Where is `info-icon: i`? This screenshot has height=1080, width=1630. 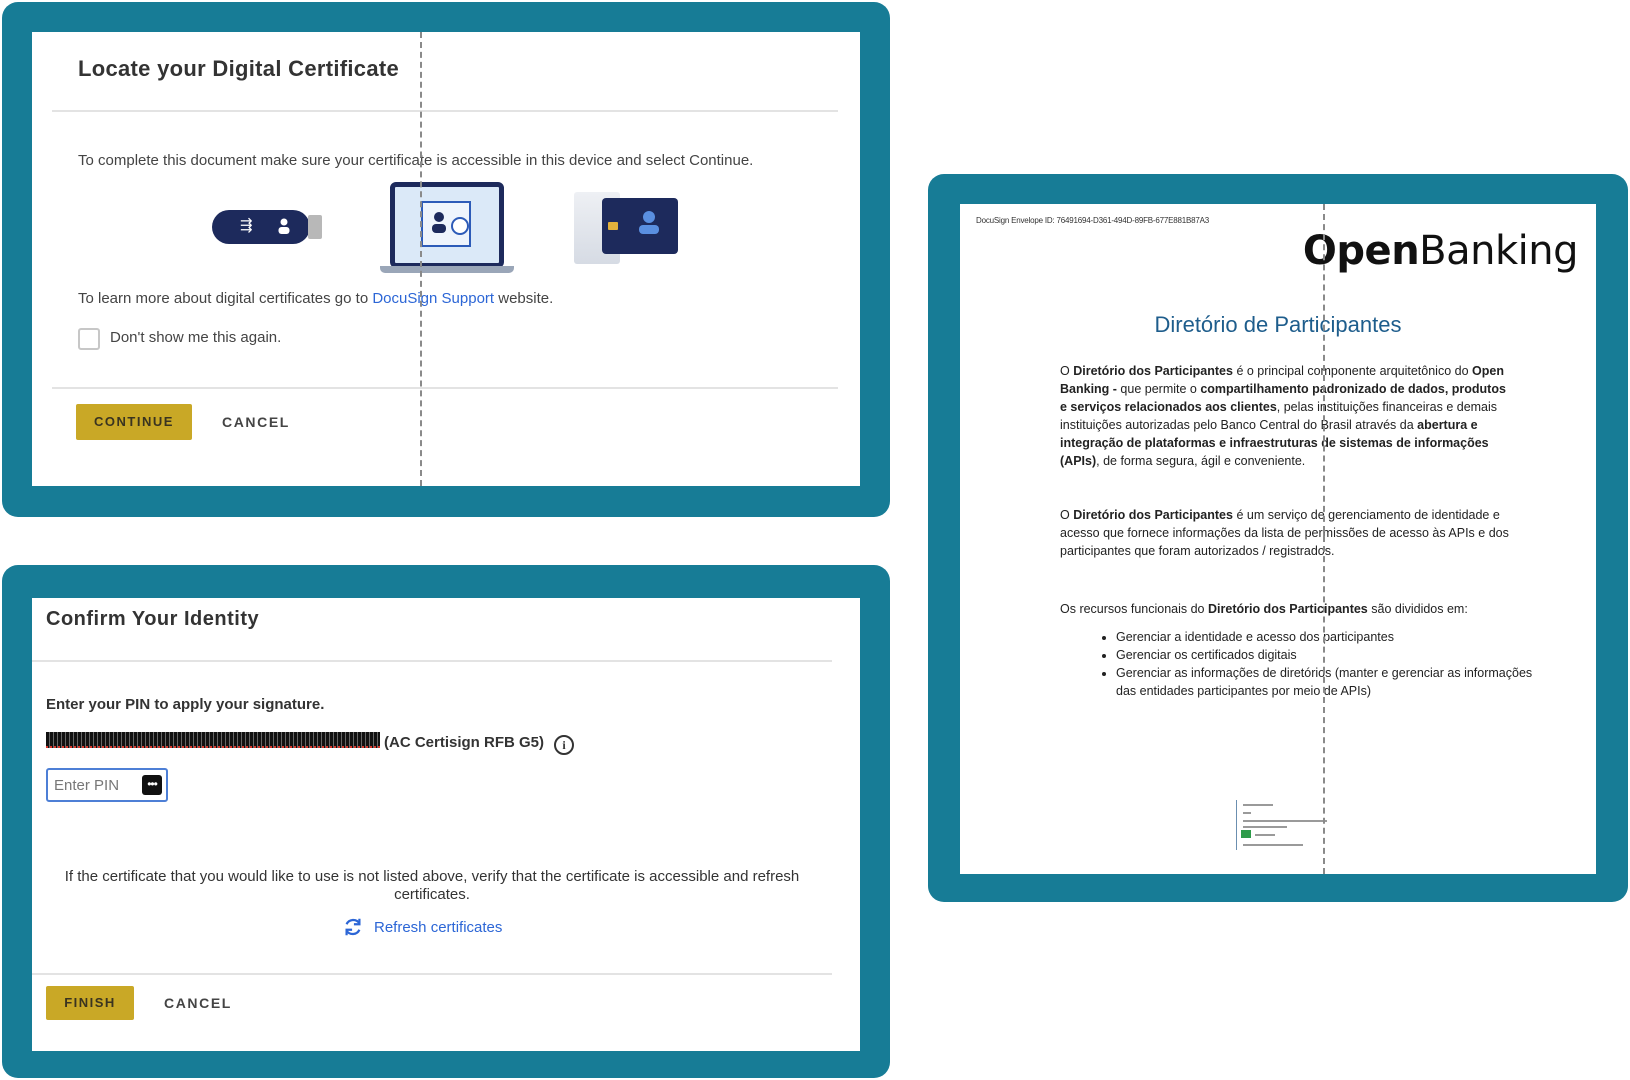
info-icon: i is located at coordinates (564, 745).